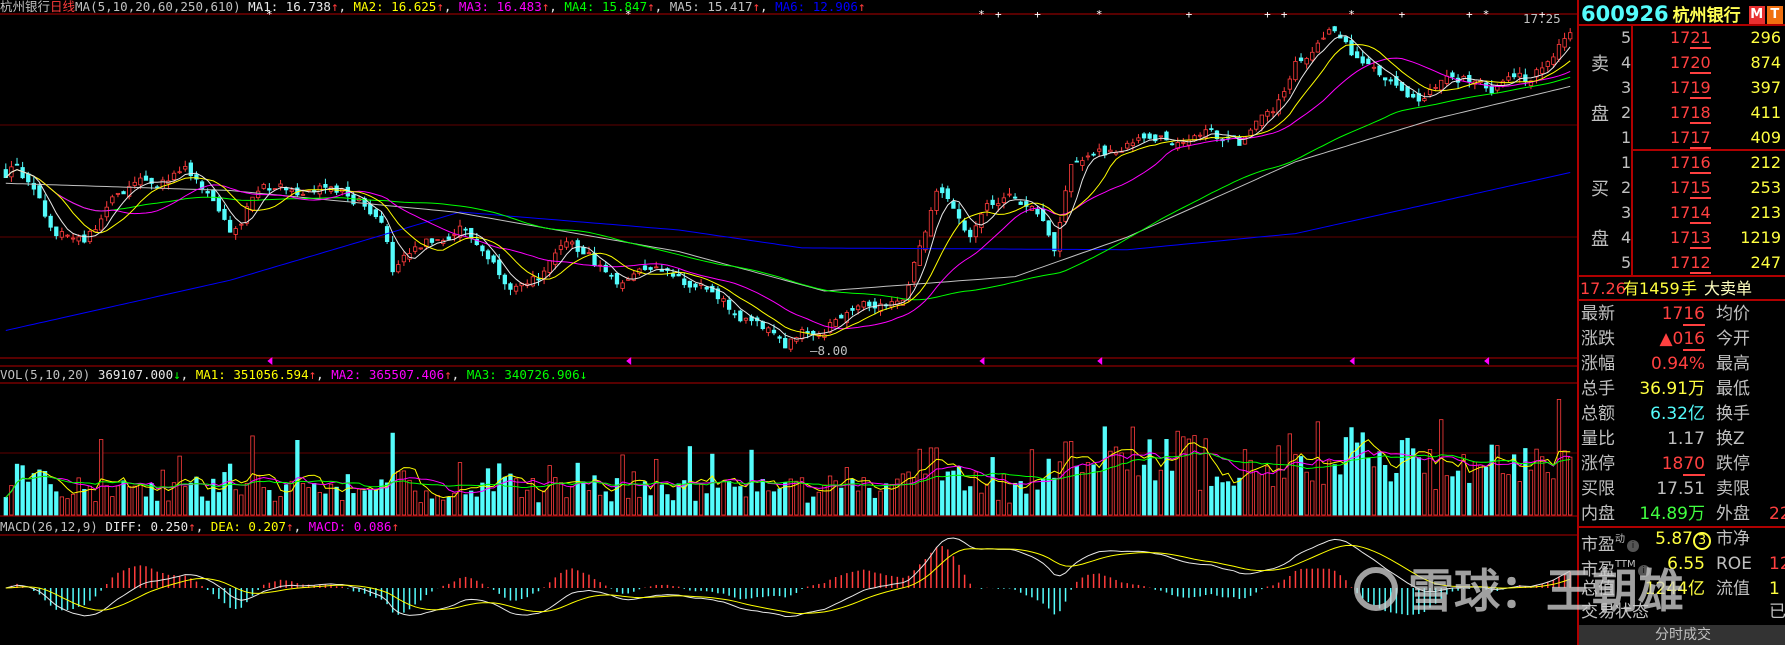  Describe the element at coordinates (1682, 635) in the screenshot. I see `tab-tick-trades: 分时成交` at that location.